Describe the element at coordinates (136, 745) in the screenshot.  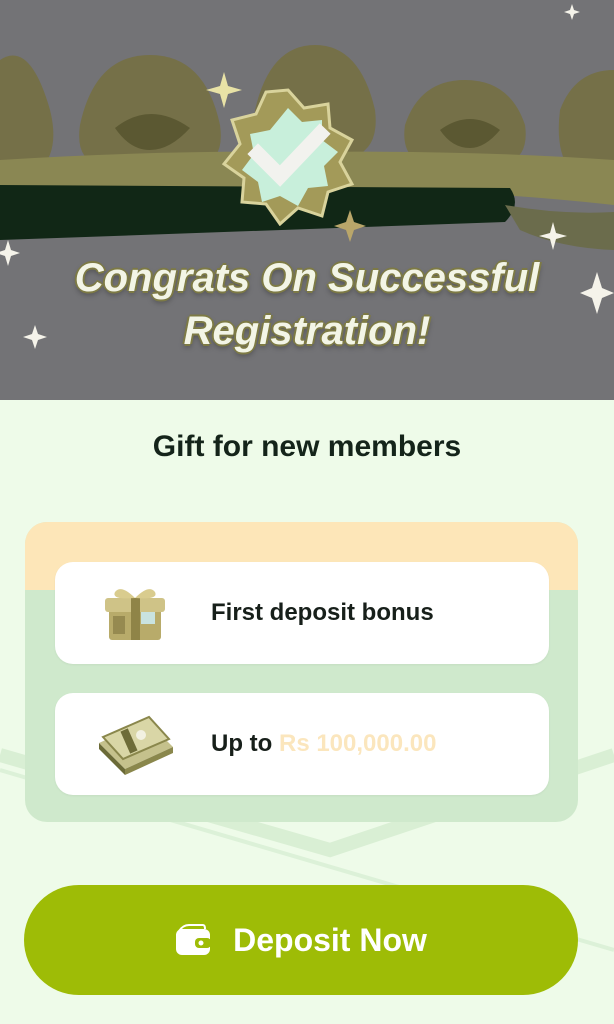
I see `cash-stack-icon` at that location.